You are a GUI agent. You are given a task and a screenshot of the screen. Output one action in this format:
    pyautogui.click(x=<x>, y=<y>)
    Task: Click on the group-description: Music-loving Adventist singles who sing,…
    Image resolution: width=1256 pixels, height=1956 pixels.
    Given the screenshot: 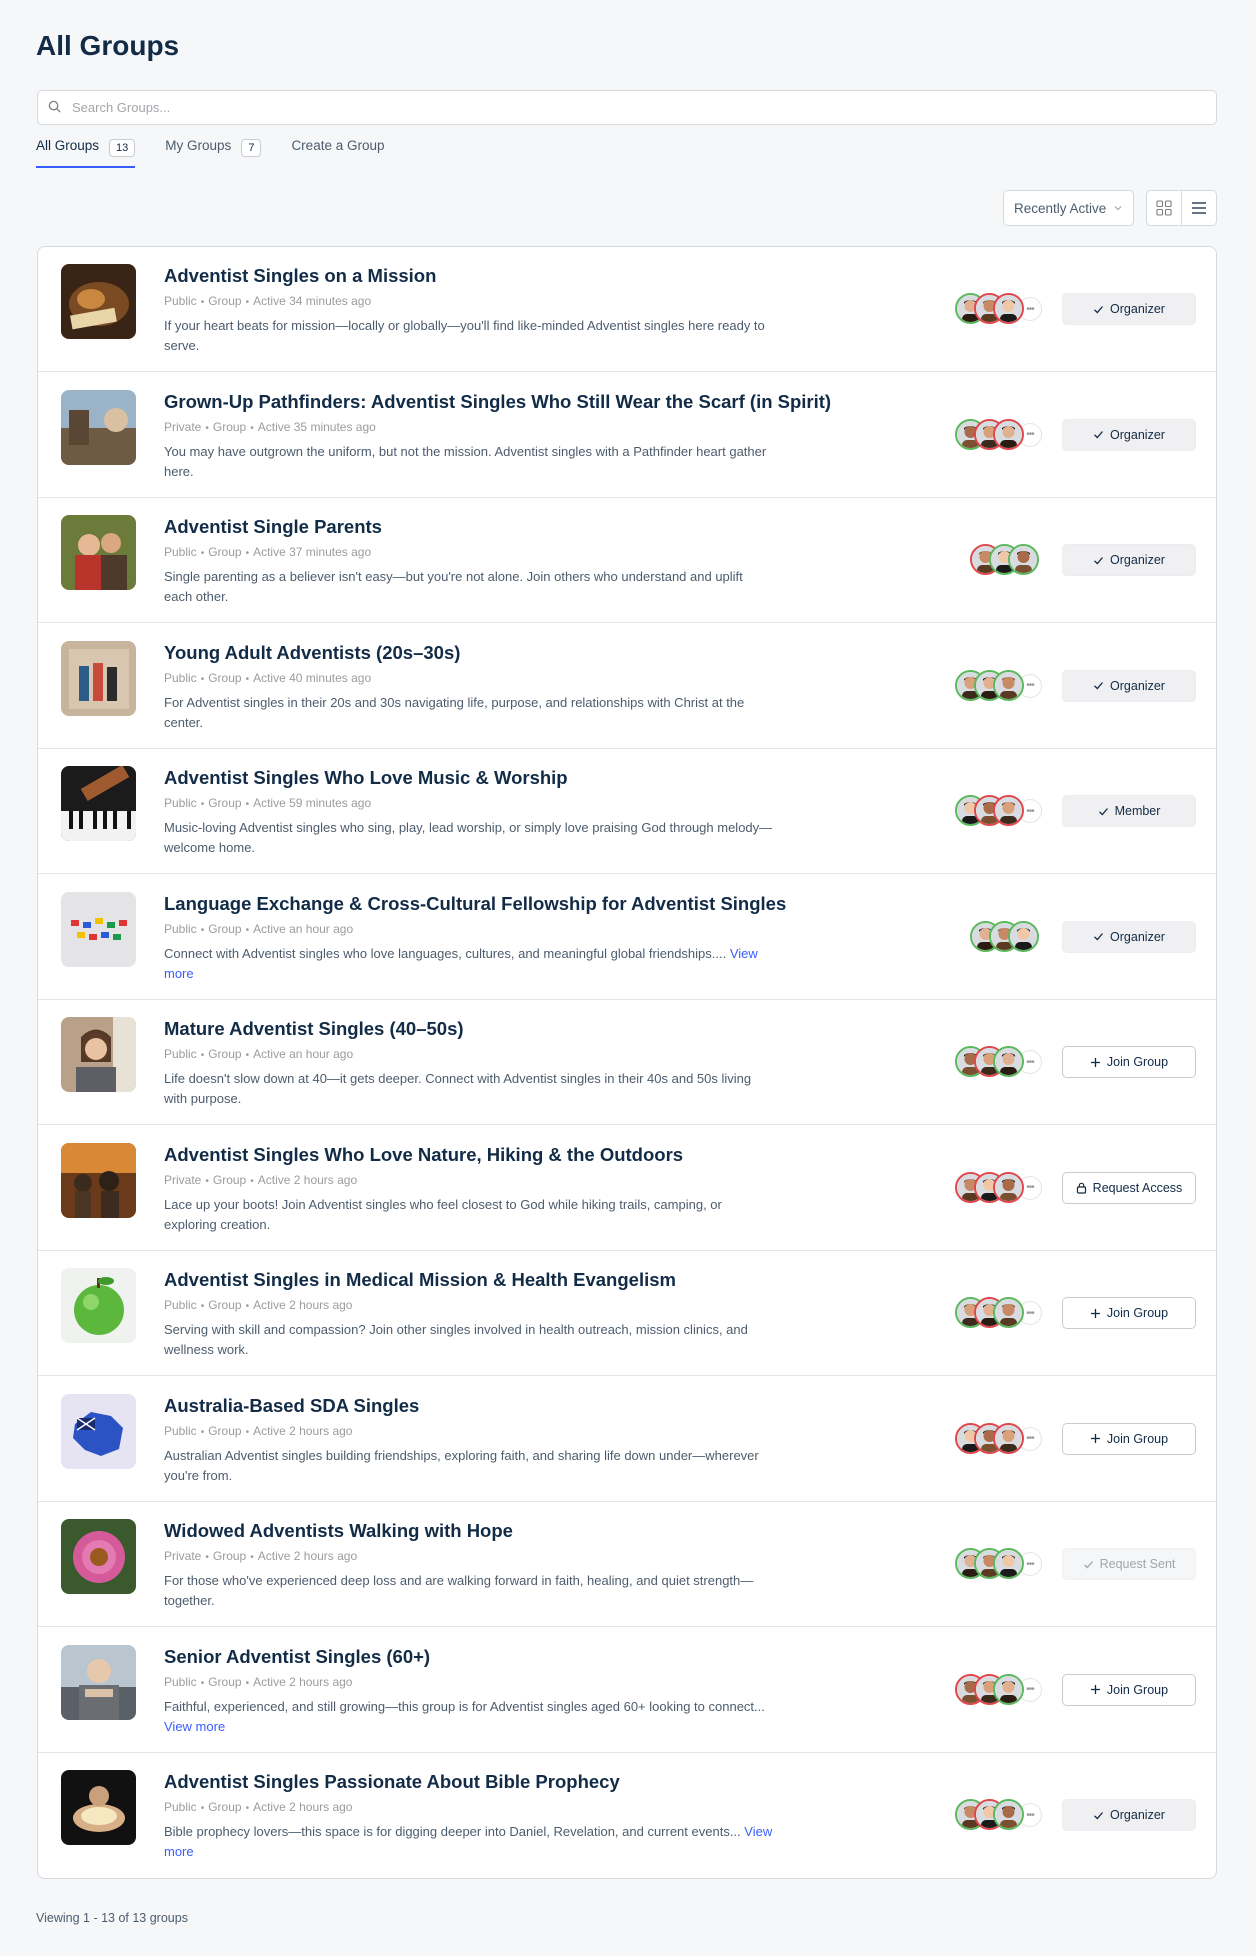 What is the action you would take?
    pyautogui.click(x=469, y=838)
    